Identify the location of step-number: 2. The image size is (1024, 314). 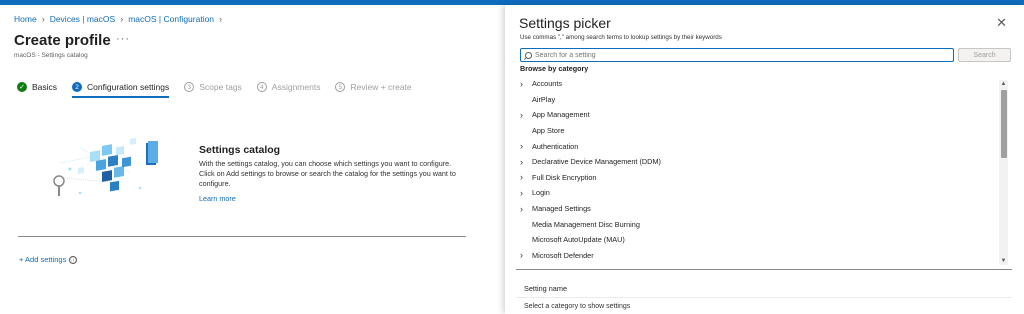
(77, 87).